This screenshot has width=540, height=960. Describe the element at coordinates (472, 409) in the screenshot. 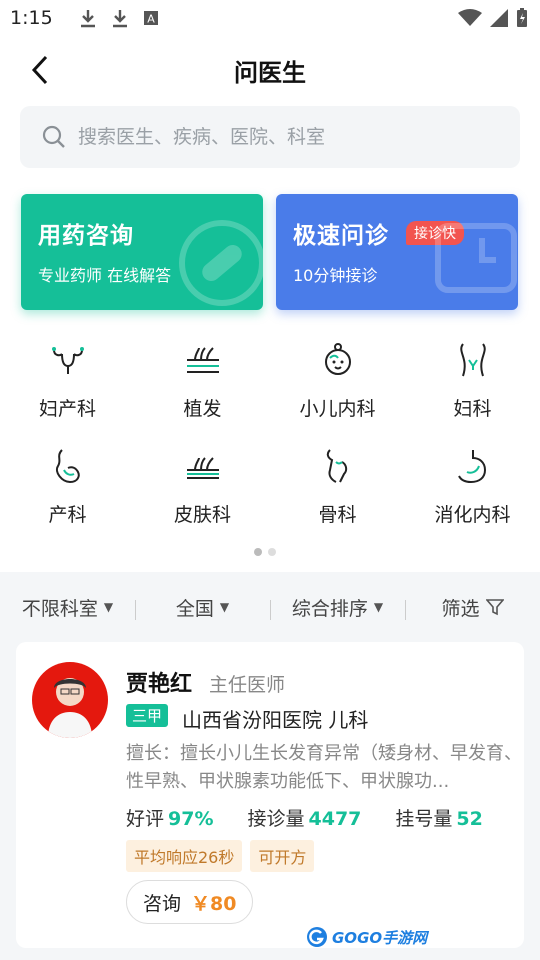

I see `dept-label: 妇科` at that location.